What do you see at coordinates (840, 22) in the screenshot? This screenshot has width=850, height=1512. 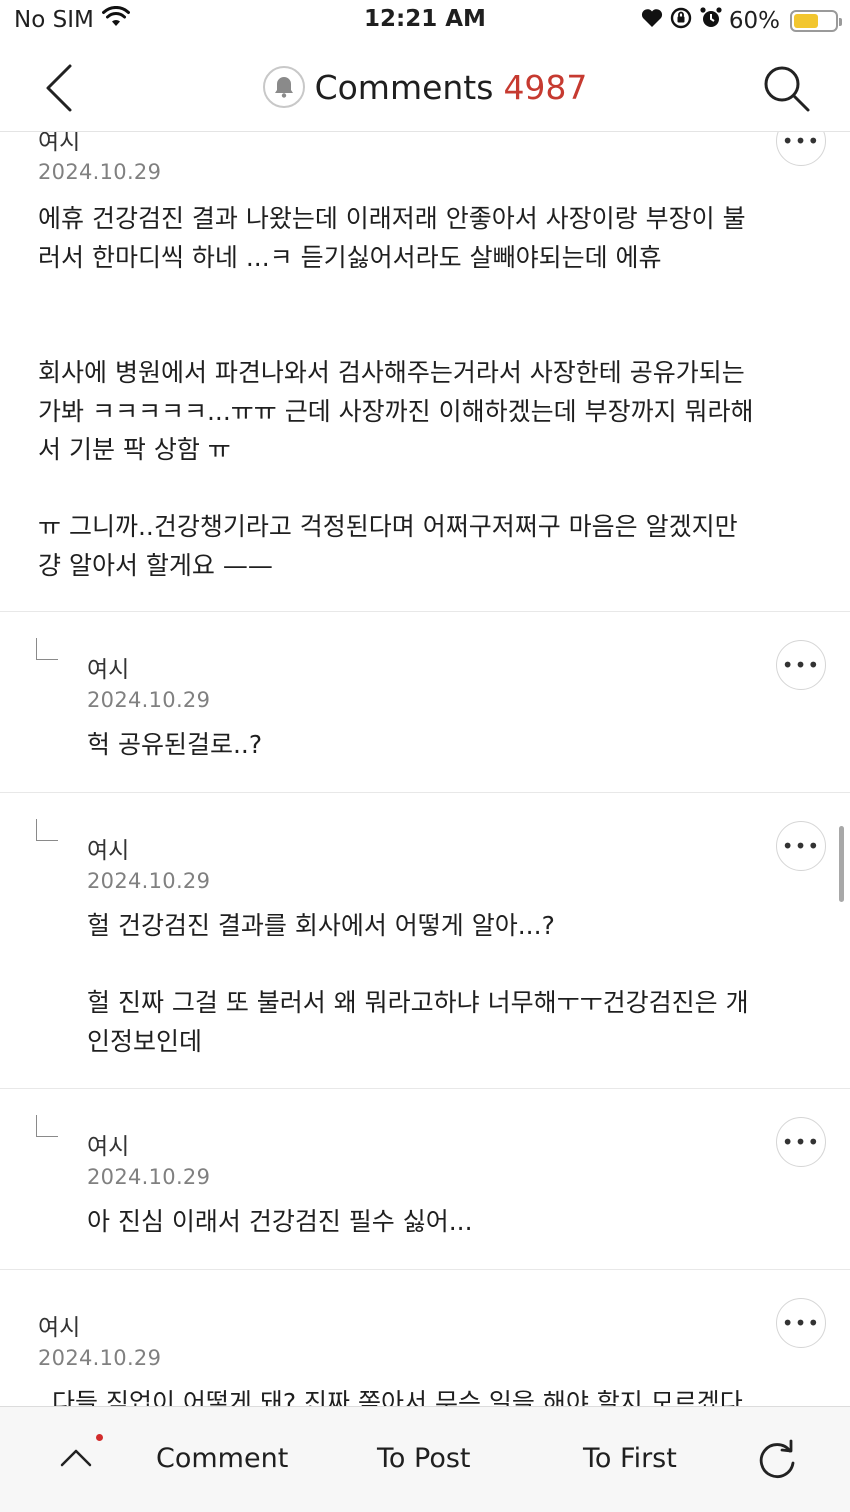 I see `battery-cap` at bounding box center [840, 22].